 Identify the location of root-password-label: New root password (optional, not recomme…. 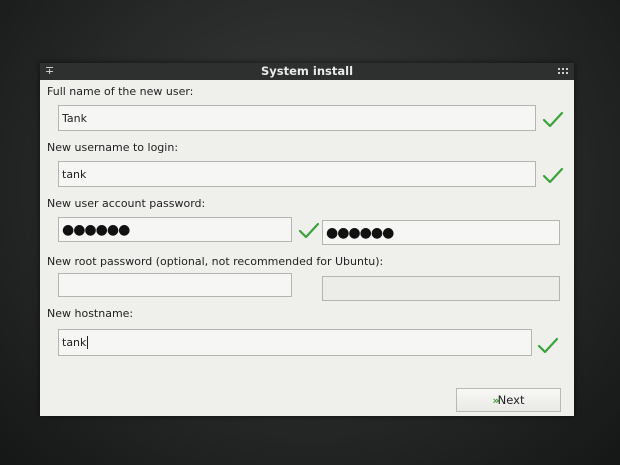
(215, 261).